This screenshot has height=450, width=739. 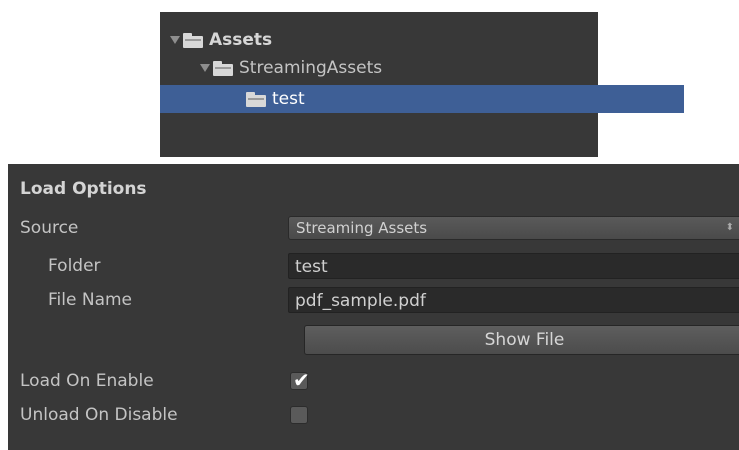 What do you see at coordinates (99, 415) in the screenshot?
I see `unload-on-disable-label: Unload On Disable` at bounding box center [99, 415].